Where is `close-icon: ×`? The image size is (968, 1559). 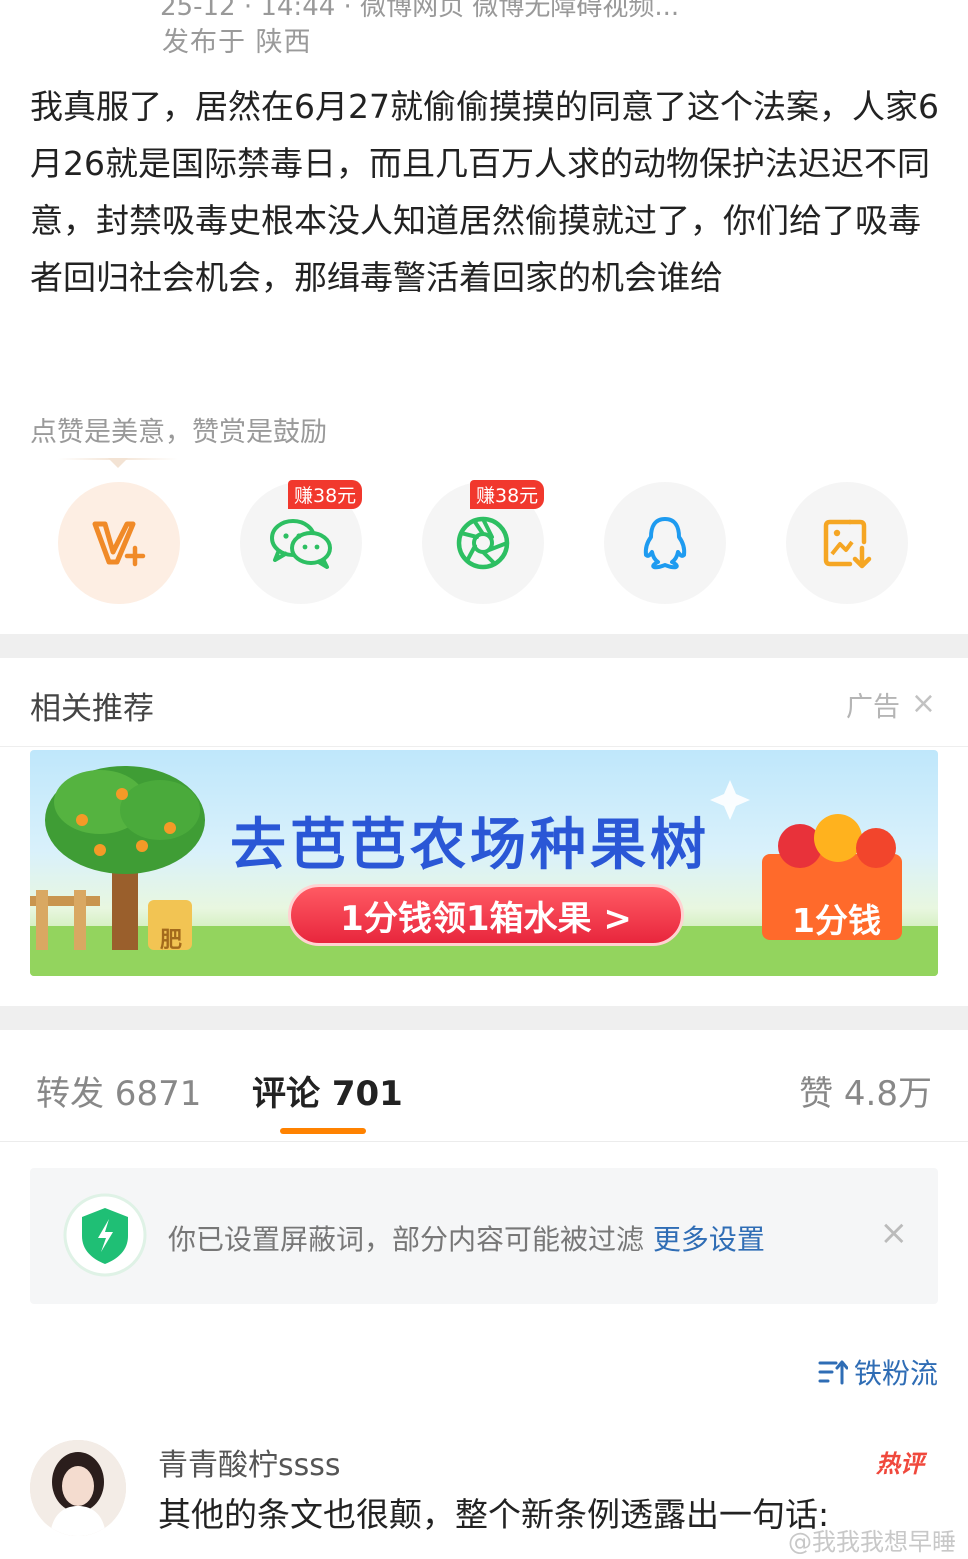
close-icon: × is located at coordinates (894, 1233).